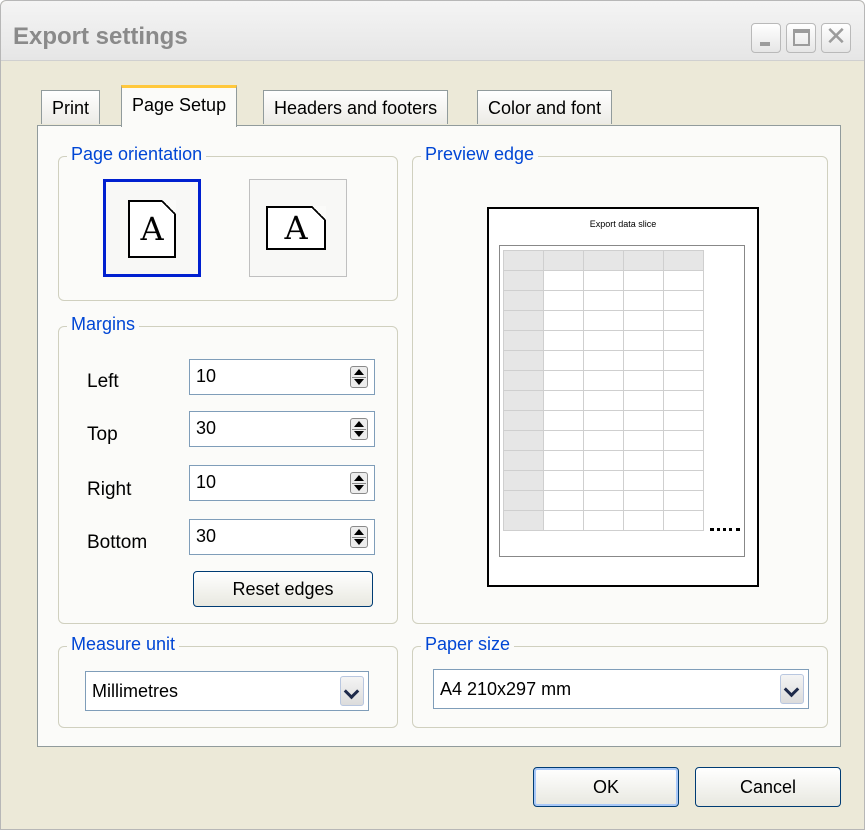 The image size is (865, 830). I want to click on measure-unit-select: Millimetres, so click(227, 691).